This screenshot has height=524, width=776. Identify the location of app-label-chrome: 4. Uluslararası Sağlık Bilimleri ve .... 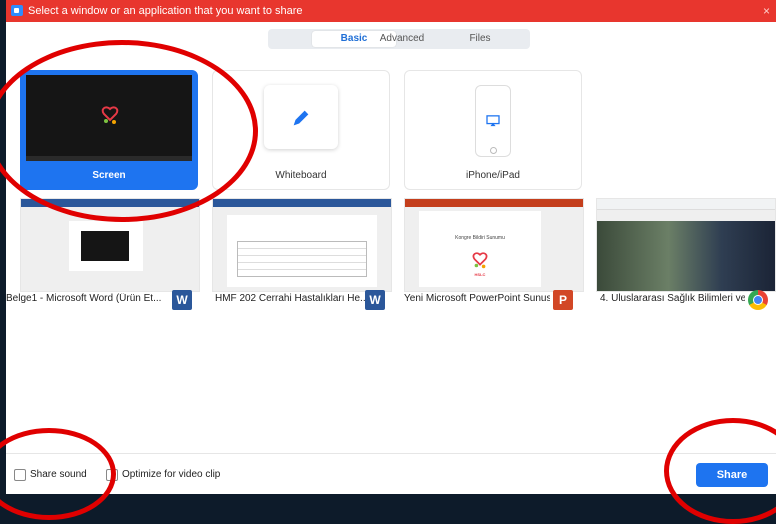
(672, 298).